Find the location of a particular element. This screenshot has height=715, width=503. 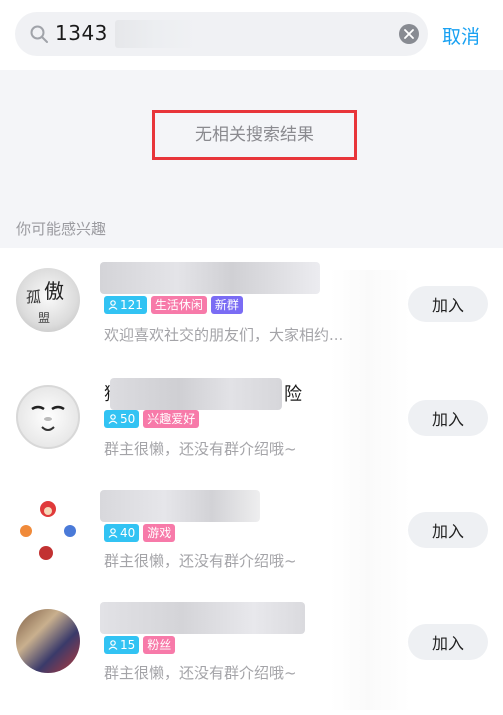

group-tags: 15 粉丝 is located at coordinates (140, 646).